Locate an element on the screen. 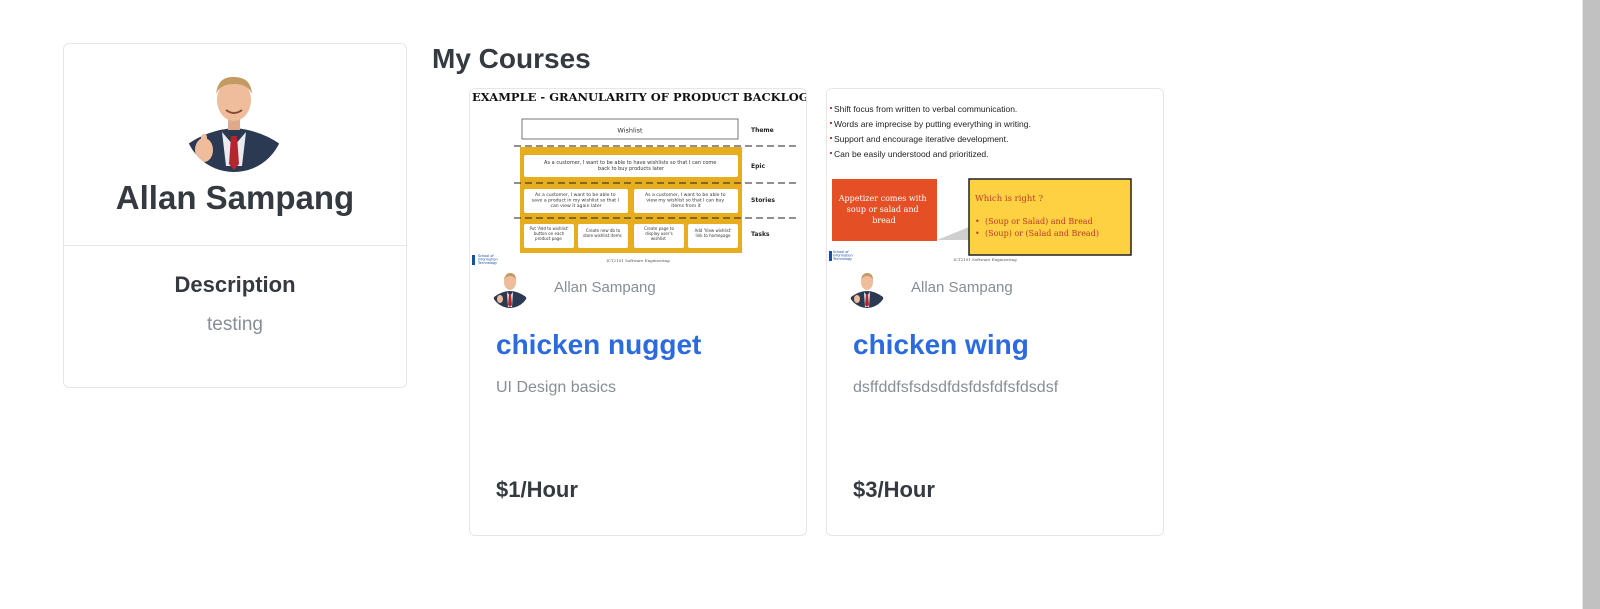 The image size is (1600, 609). svg-text: (Soup or Salad) and Bread is located at coordinates (1039, 221).